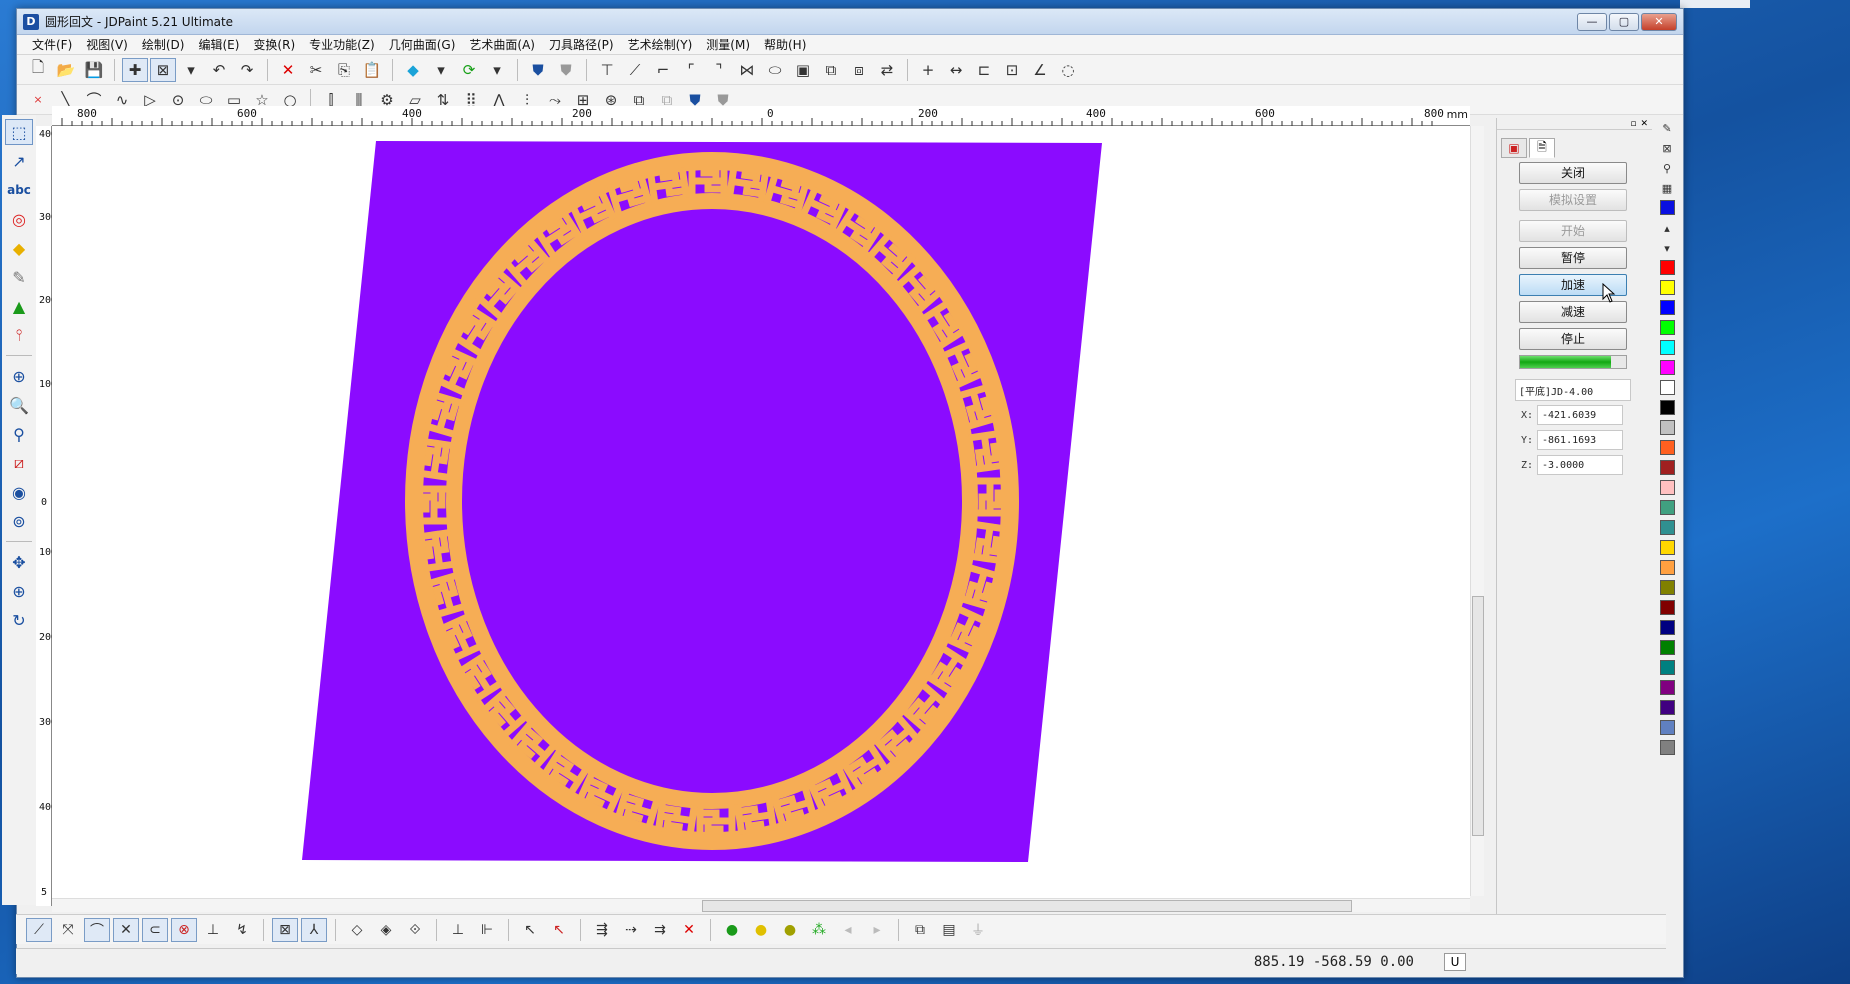  Describe the element at coordinates (1068, 70) in the screenshot. I see `lasso-icon: ◌` at that location.